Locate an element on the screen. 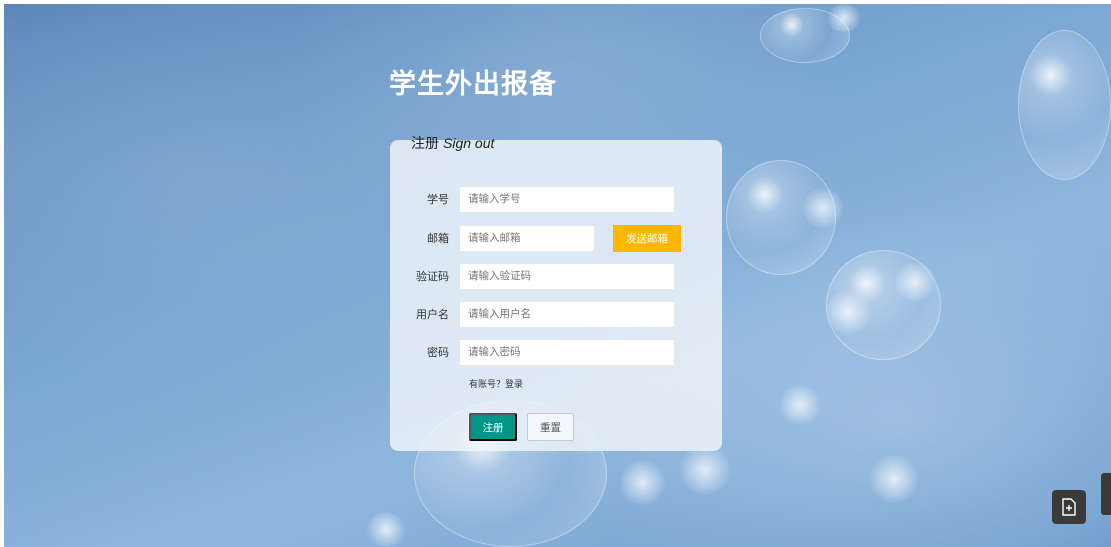  email-input is located at coordinates (527, 238).